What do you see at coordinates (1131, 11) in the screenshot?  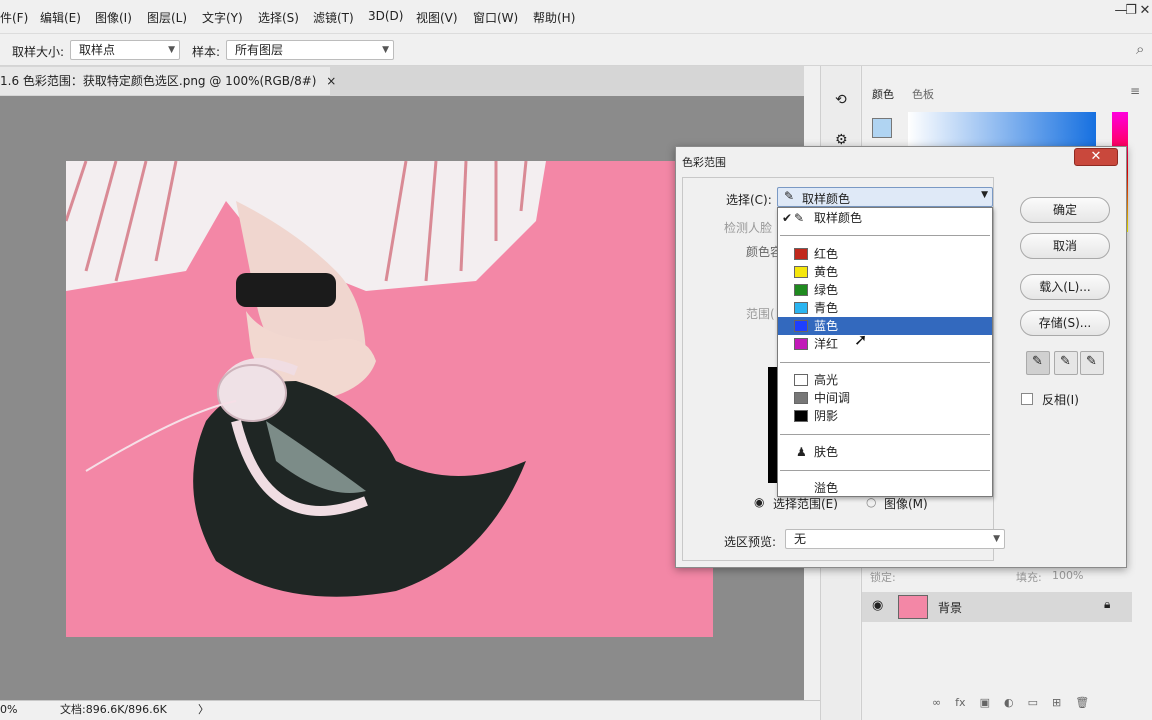 I see `maximize-button: ❐` at bounding box center [1131, 11].